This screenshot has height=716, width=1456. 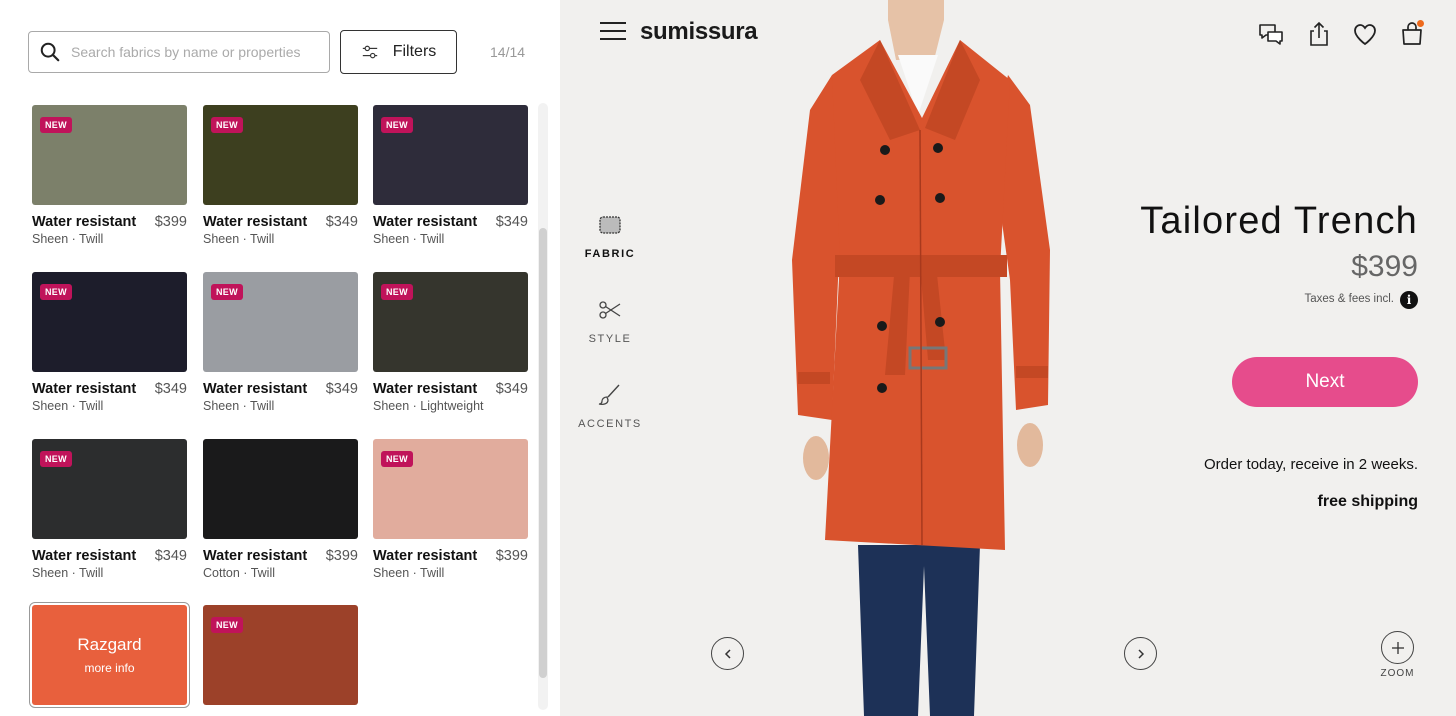 What do you see at coordinates (699, 32) in the screenshot?
I see `brand-logo: sumissura` at bounding box center [699, 32].